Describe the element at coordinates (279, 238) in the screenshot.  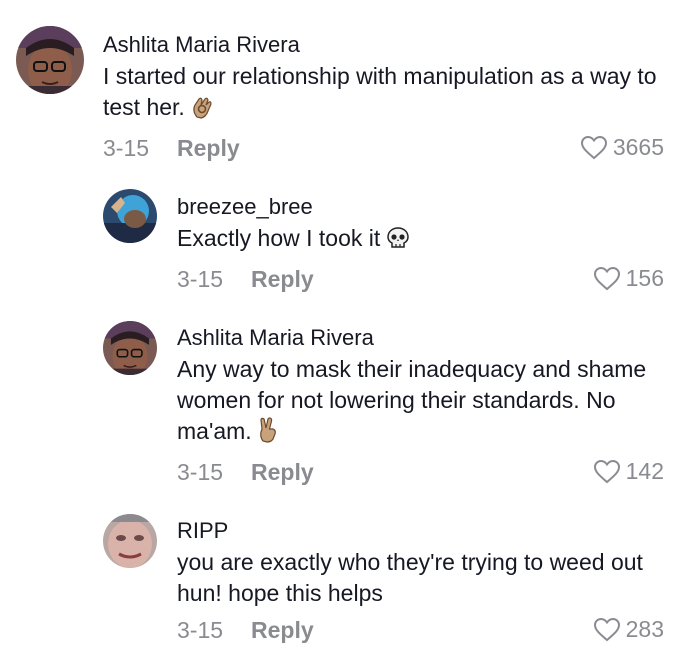
I see `comment-text-content: Exactly how I took it` at that location.